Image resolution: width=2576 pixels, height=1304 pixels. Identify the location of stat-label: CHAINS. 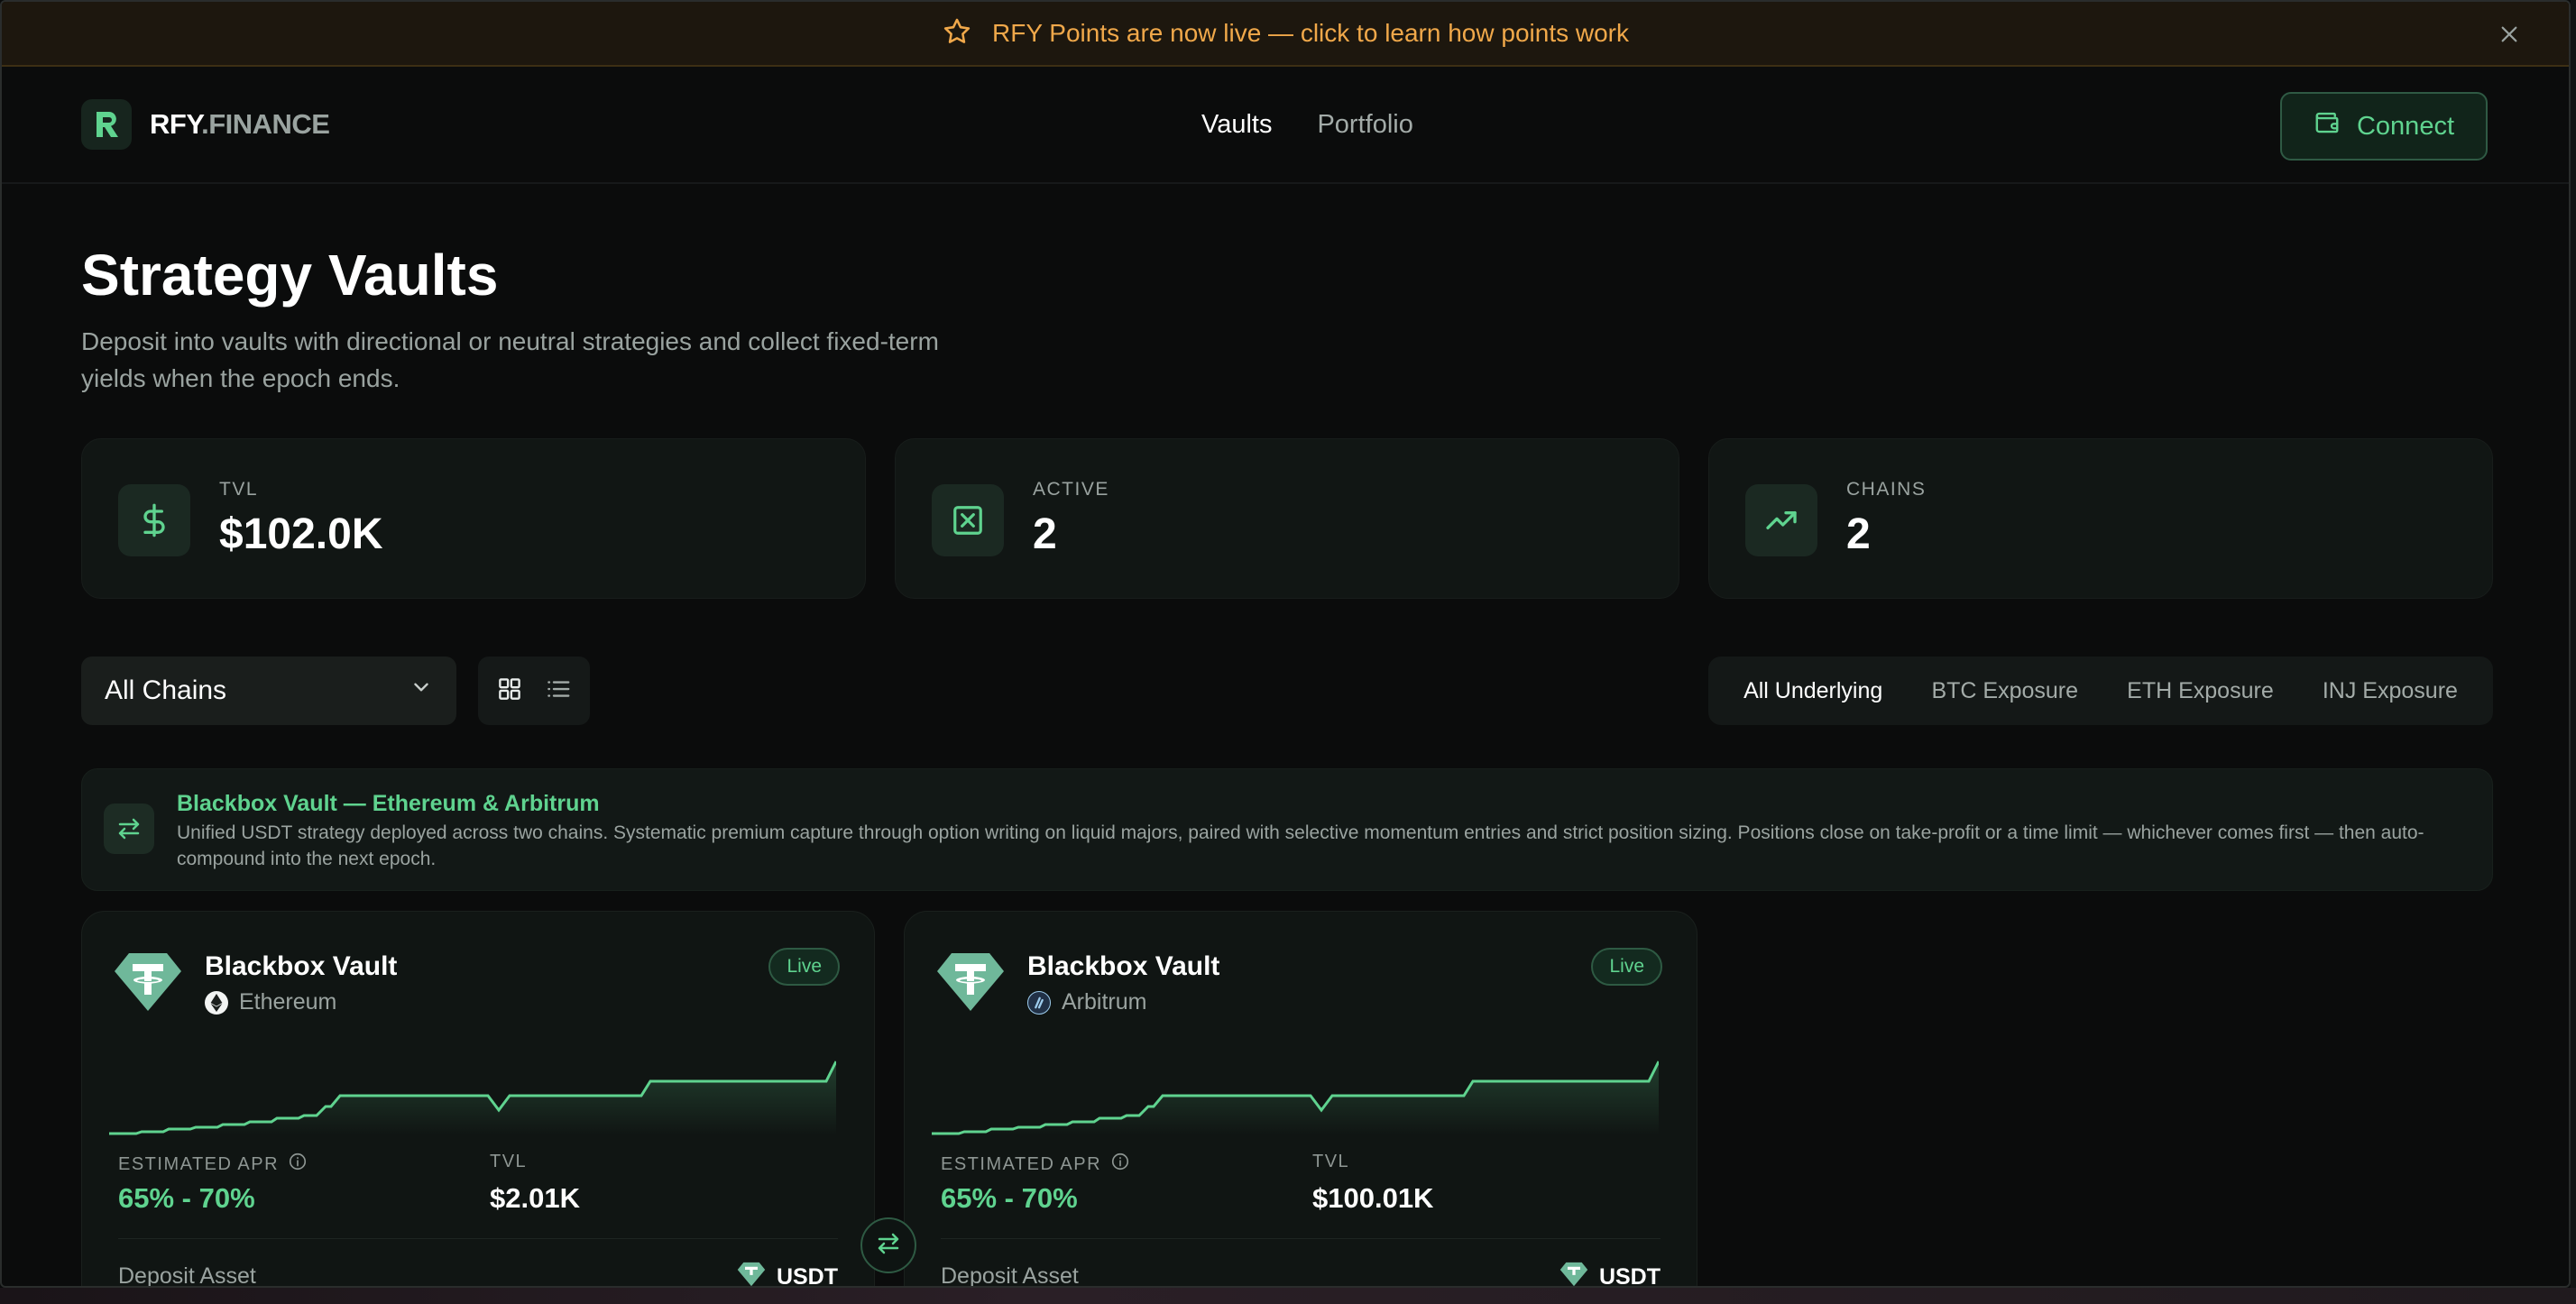
(1886, 489).